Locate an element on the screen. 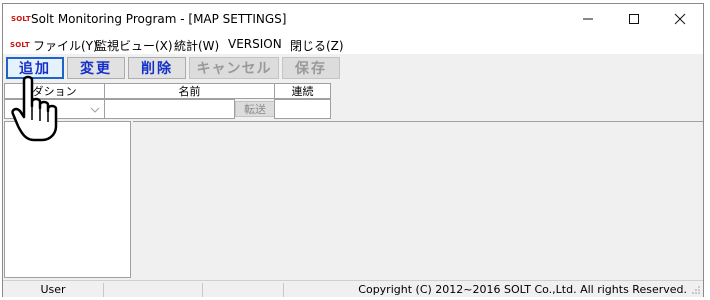  minimize-icon is located at coordinates (588, 19).